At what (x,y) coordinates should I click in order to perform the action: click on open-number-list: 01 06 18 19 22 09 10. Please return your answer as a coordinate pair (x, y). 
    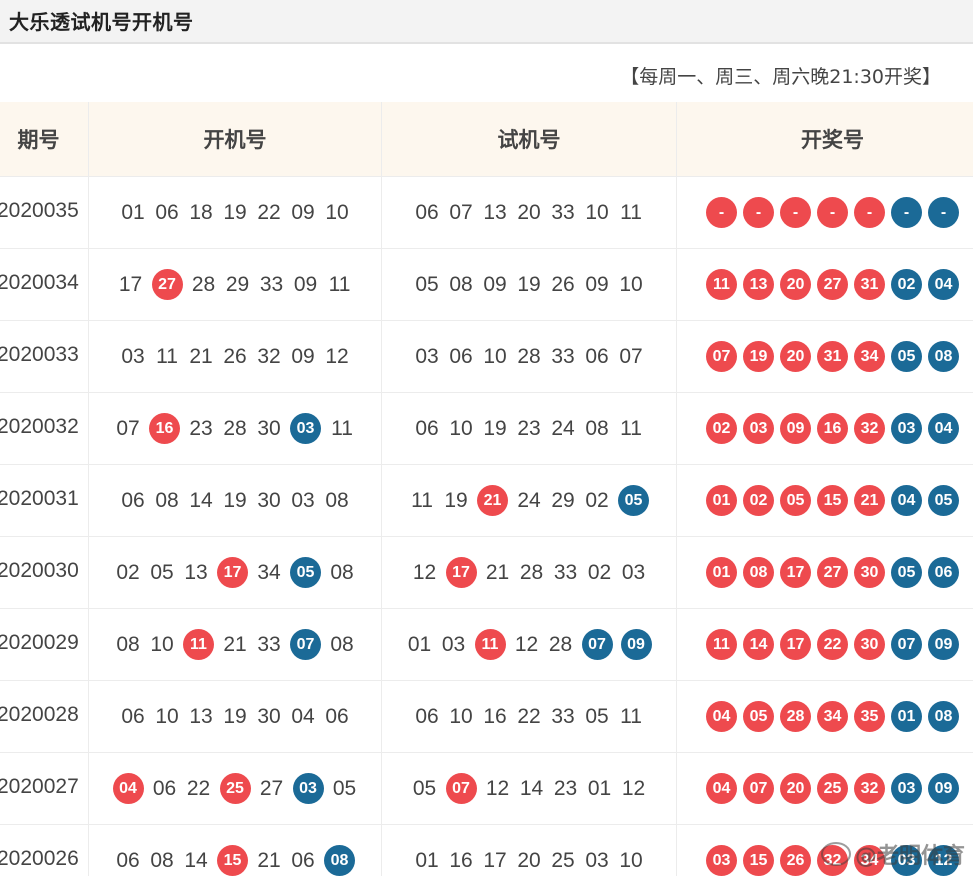
    Looking at the image, I should click on (235, 213).